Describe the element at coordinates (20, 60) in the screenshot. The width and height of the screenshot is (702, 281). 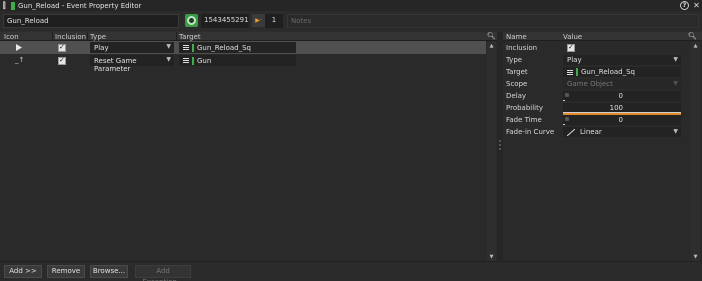
I see `reset-parameter-icon: _↑` at that location.